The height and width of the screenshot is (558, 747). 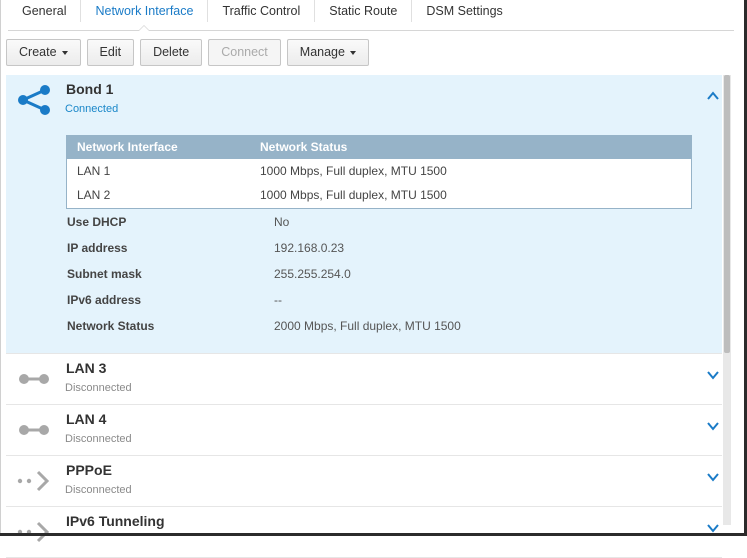 I want to click on property-label: IPv6 address, so click(x=104, y=300).